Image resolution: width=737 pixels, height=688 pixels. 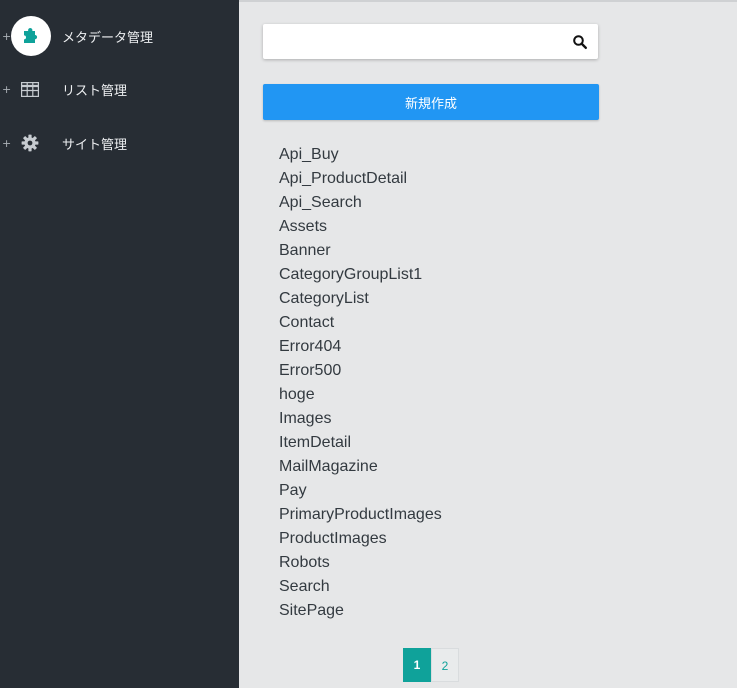 I want to click on list-item: hoge, so click(x=360, y=395).